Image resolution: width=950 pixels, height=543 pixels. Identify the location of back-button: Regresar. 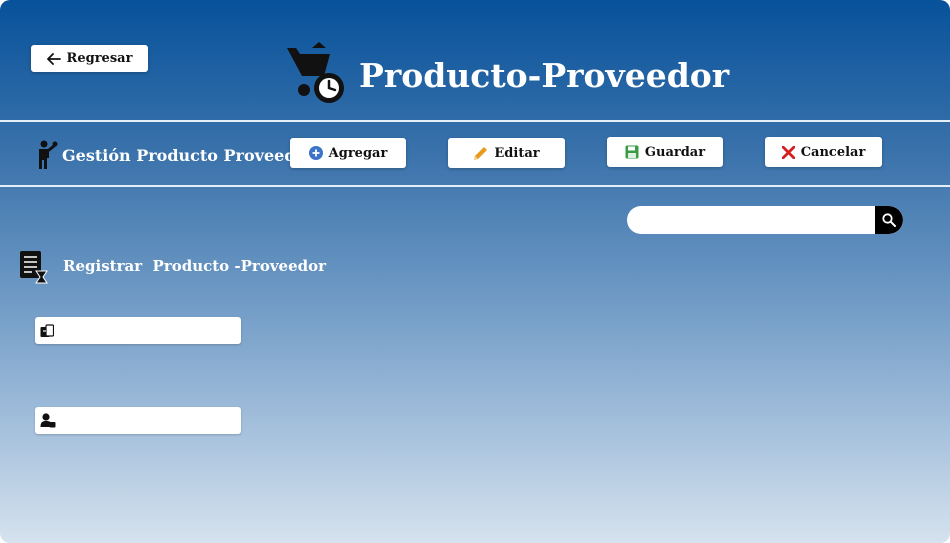
(89, 58).